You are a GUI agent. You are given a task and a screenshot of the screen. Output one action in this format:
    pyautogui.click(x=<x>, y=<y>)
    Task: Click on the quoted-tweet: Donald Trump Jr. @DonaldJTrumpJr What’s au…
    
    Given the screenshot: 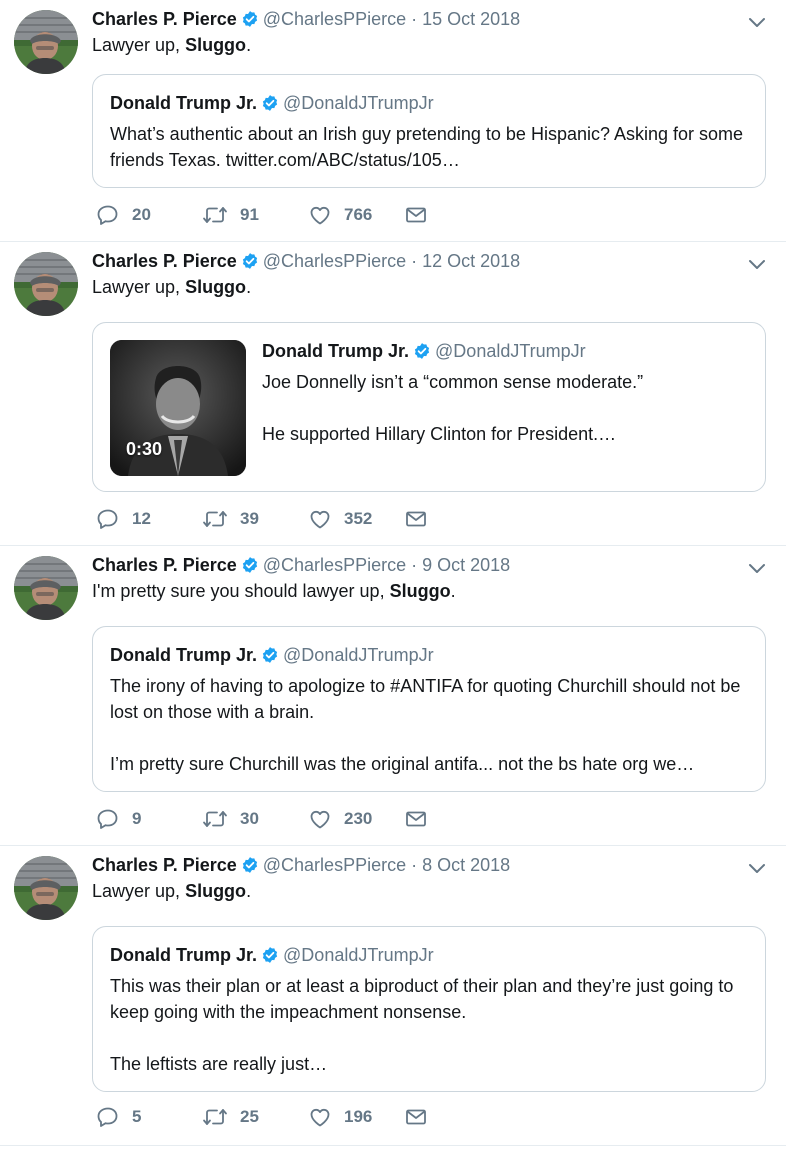 What is the action you would take?
    pyautogui.click(x=429, y=131)
    